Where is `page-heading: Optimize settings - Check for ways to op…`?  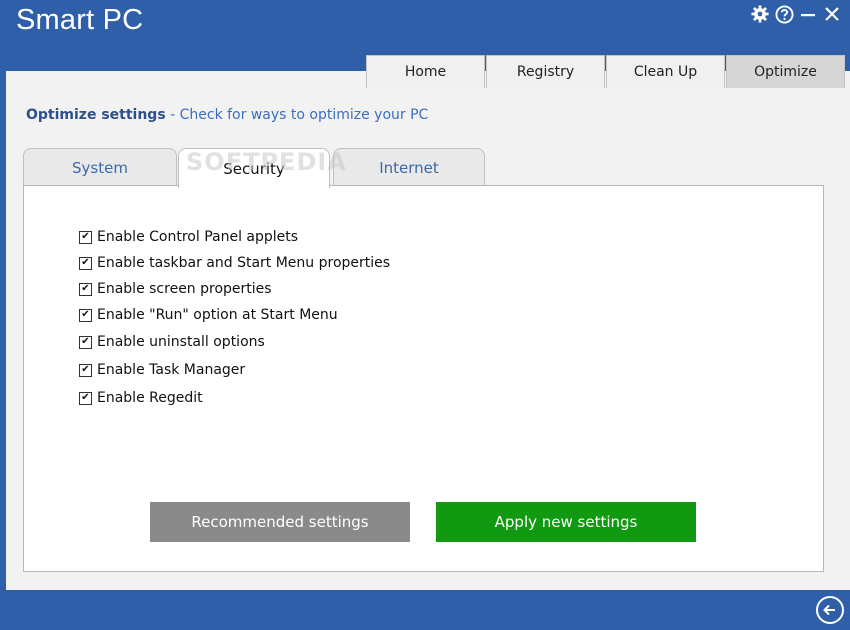 page-heading: Optimize settings - Check for ways to op… is located at coordinates (227, 115).